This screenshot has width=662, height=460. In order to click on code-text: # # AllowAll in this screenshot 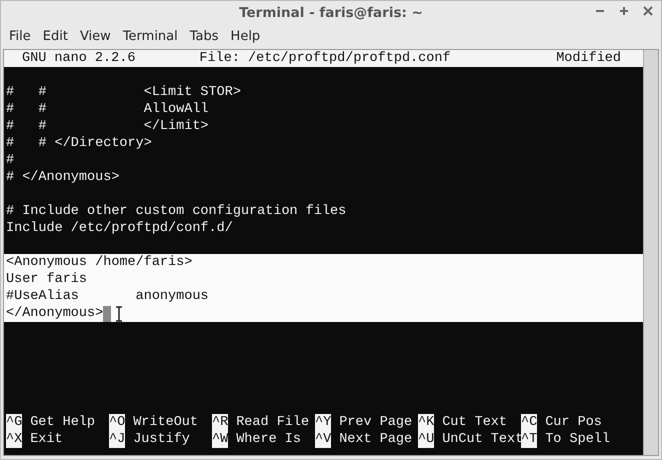, I will do `click(107, 109)`.